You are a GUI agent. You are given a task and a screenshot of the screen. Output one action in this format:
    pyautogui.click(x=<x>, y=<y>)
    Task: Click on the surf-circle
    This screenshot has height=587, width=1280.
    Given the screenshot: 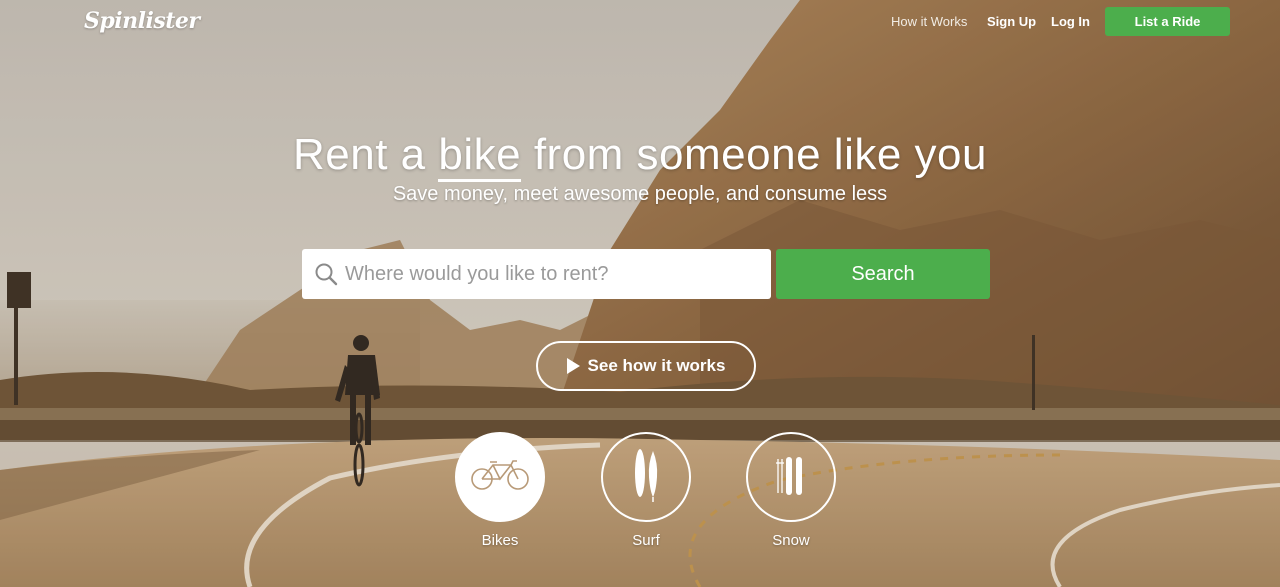 What is the action you would take?
    pyautogui.click(x=646, y=477)
    